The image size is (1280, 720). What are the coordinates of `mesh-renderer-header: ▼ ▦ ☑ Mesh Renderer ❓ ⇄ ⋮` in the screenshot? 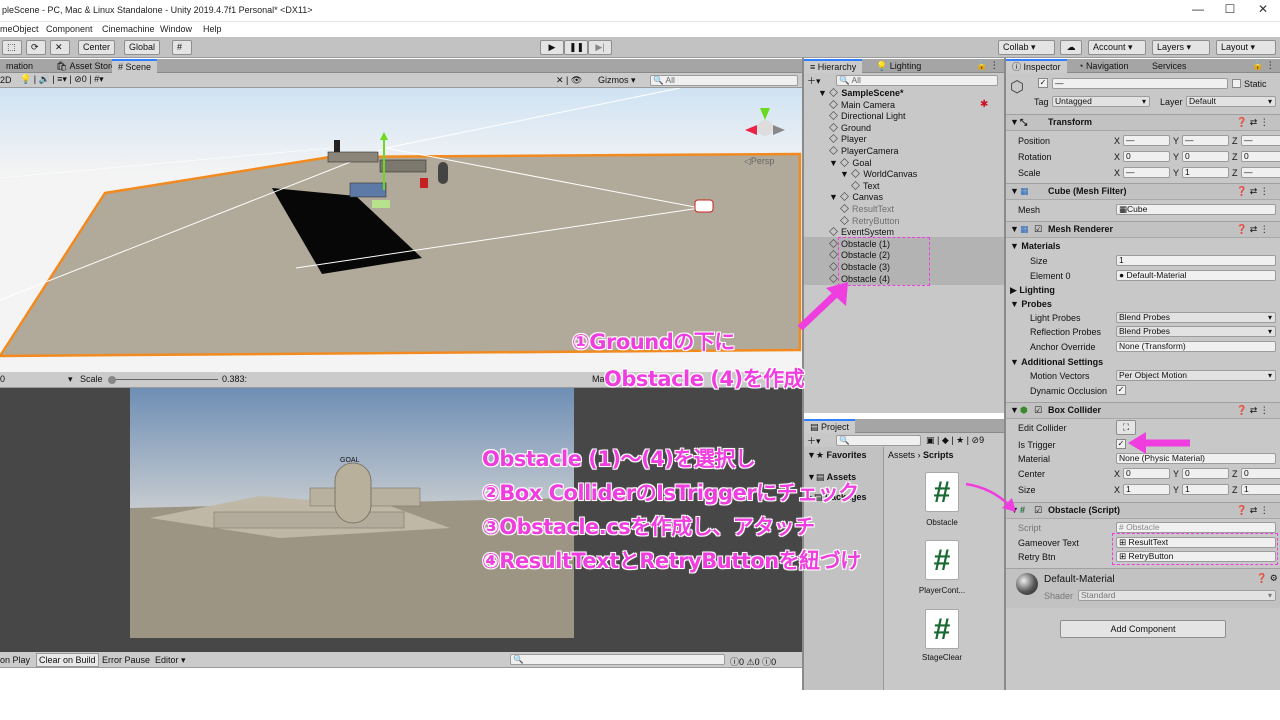 It's located at (1143, 229).